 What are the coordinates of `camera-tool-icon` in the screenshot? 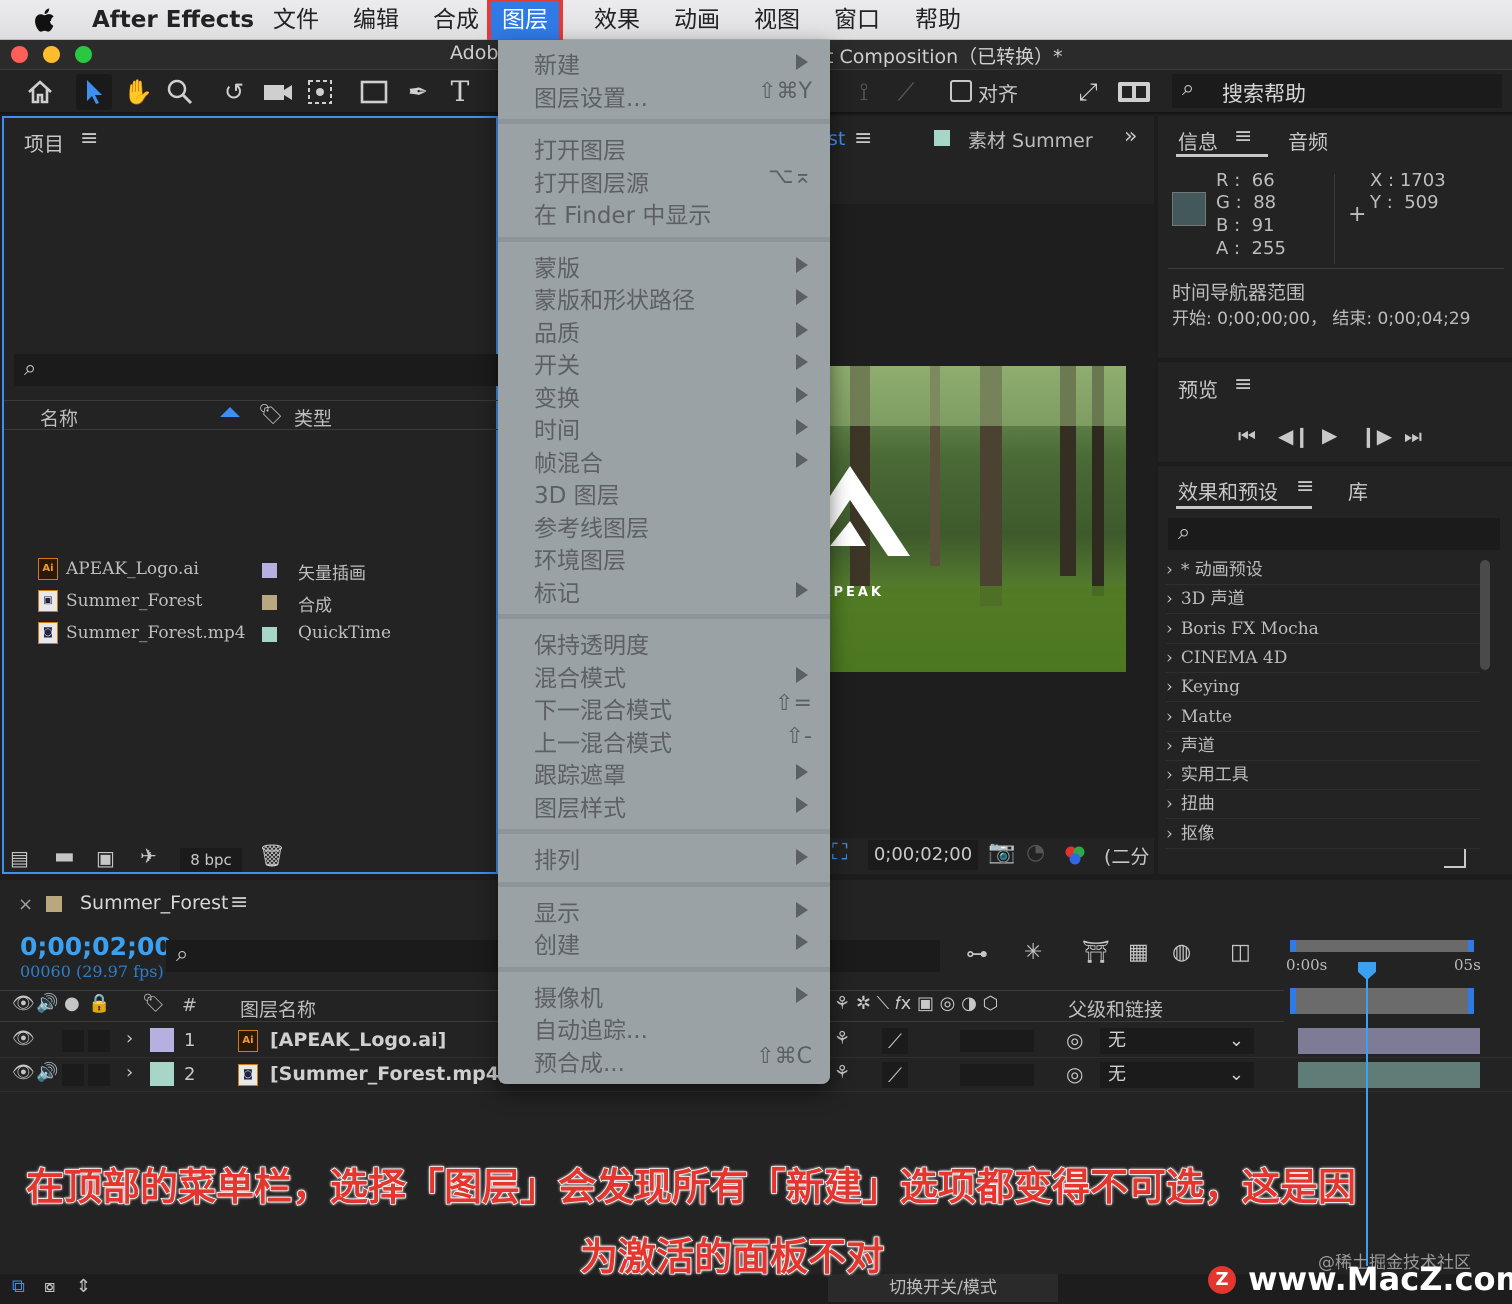 It's located at (278, 92).